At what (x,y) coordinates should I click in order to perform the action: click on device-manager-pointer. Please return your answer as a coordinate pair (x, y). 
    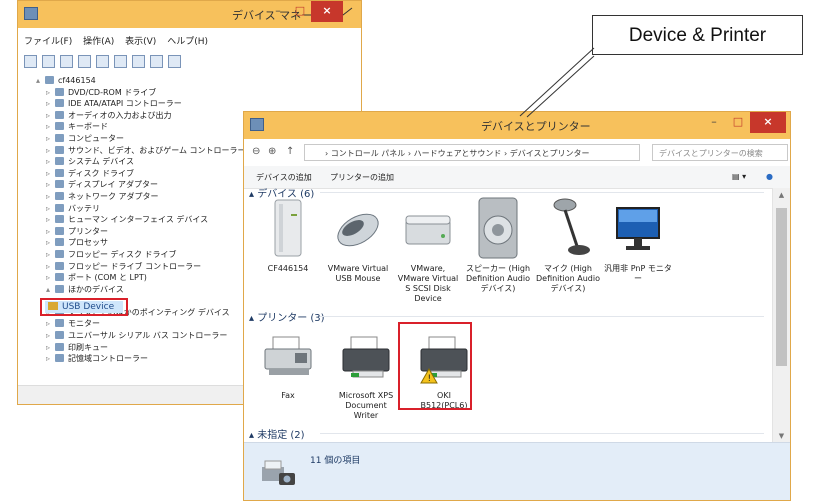
    Looking at the image, I should click on (347, 11).